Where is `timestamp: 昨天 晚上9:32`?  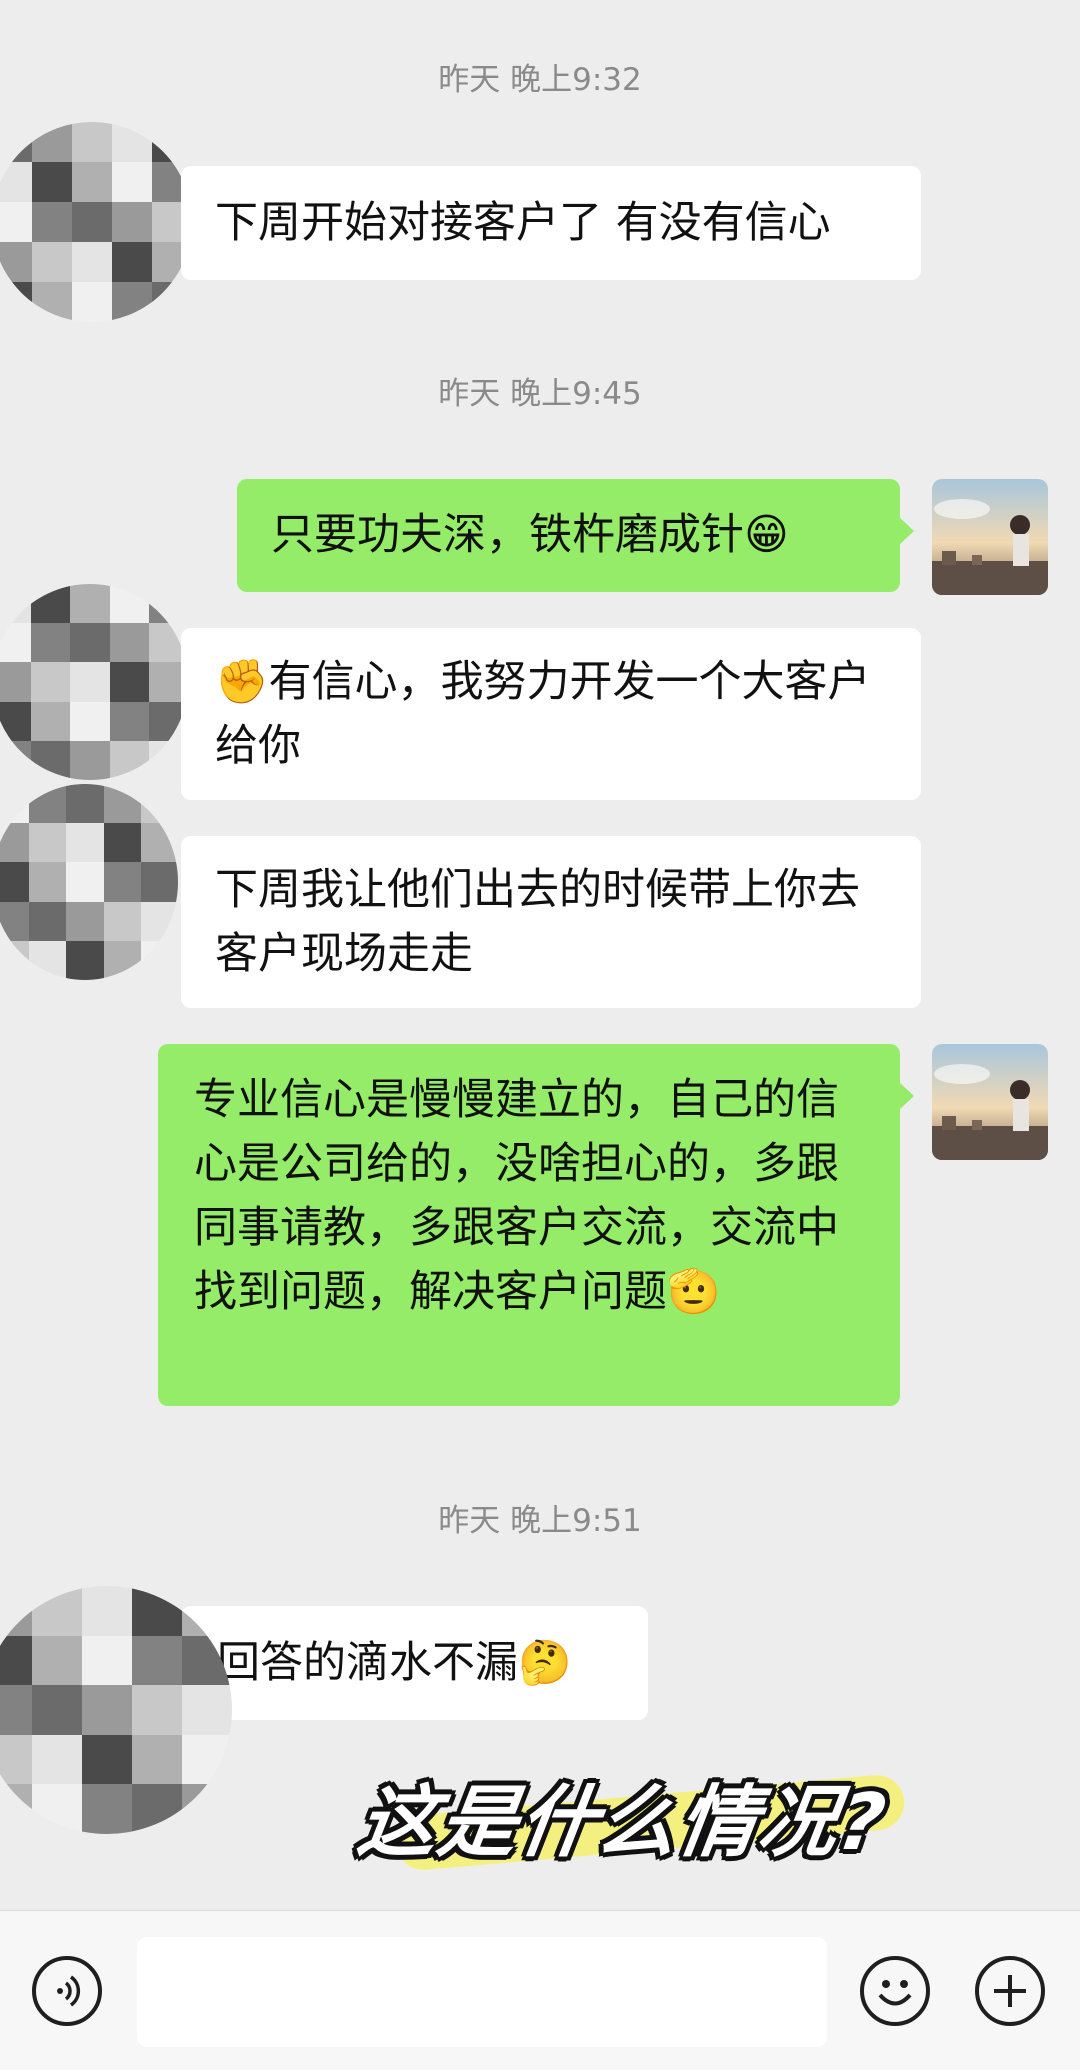
timestamp: 昨天 晚上9:32 is located at coordinates (540, 80).